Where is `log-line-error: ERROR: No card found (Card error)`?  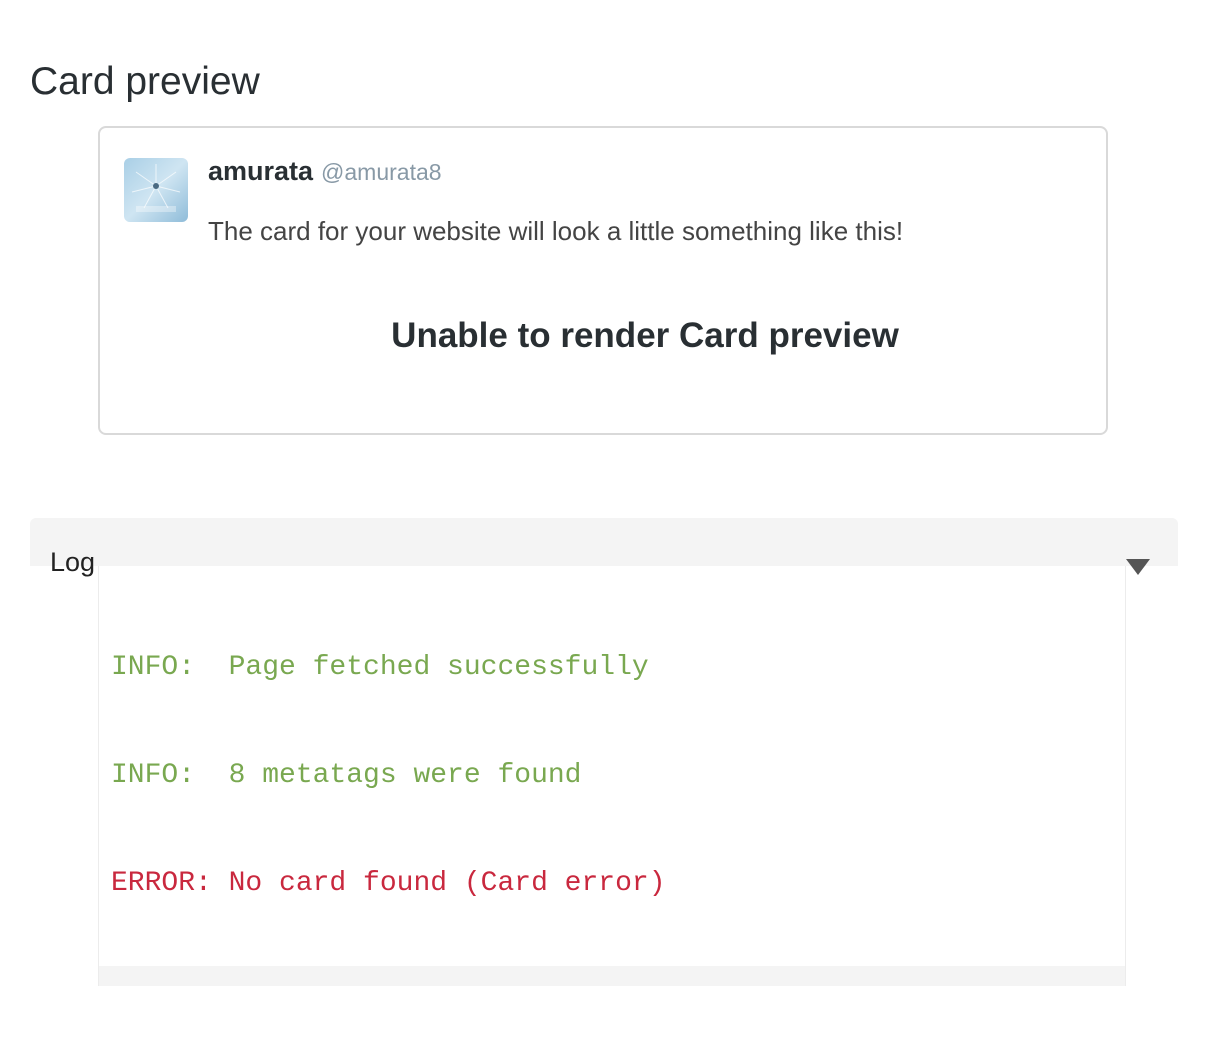
log-line-error: ERROR: No card found (Card error) is located at coordinates (388, 883).